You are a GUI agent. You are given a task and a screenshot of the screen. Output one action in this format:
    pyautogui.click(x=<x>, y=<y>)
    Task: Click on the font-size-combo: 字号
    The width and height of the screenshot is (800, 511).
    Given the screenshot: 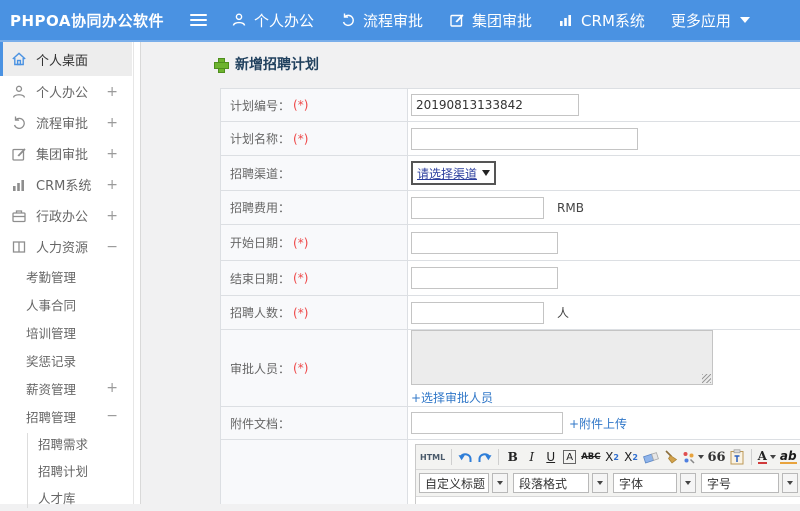 What is the action you would take?
    pyautogui.click(x=740, y=483)
    